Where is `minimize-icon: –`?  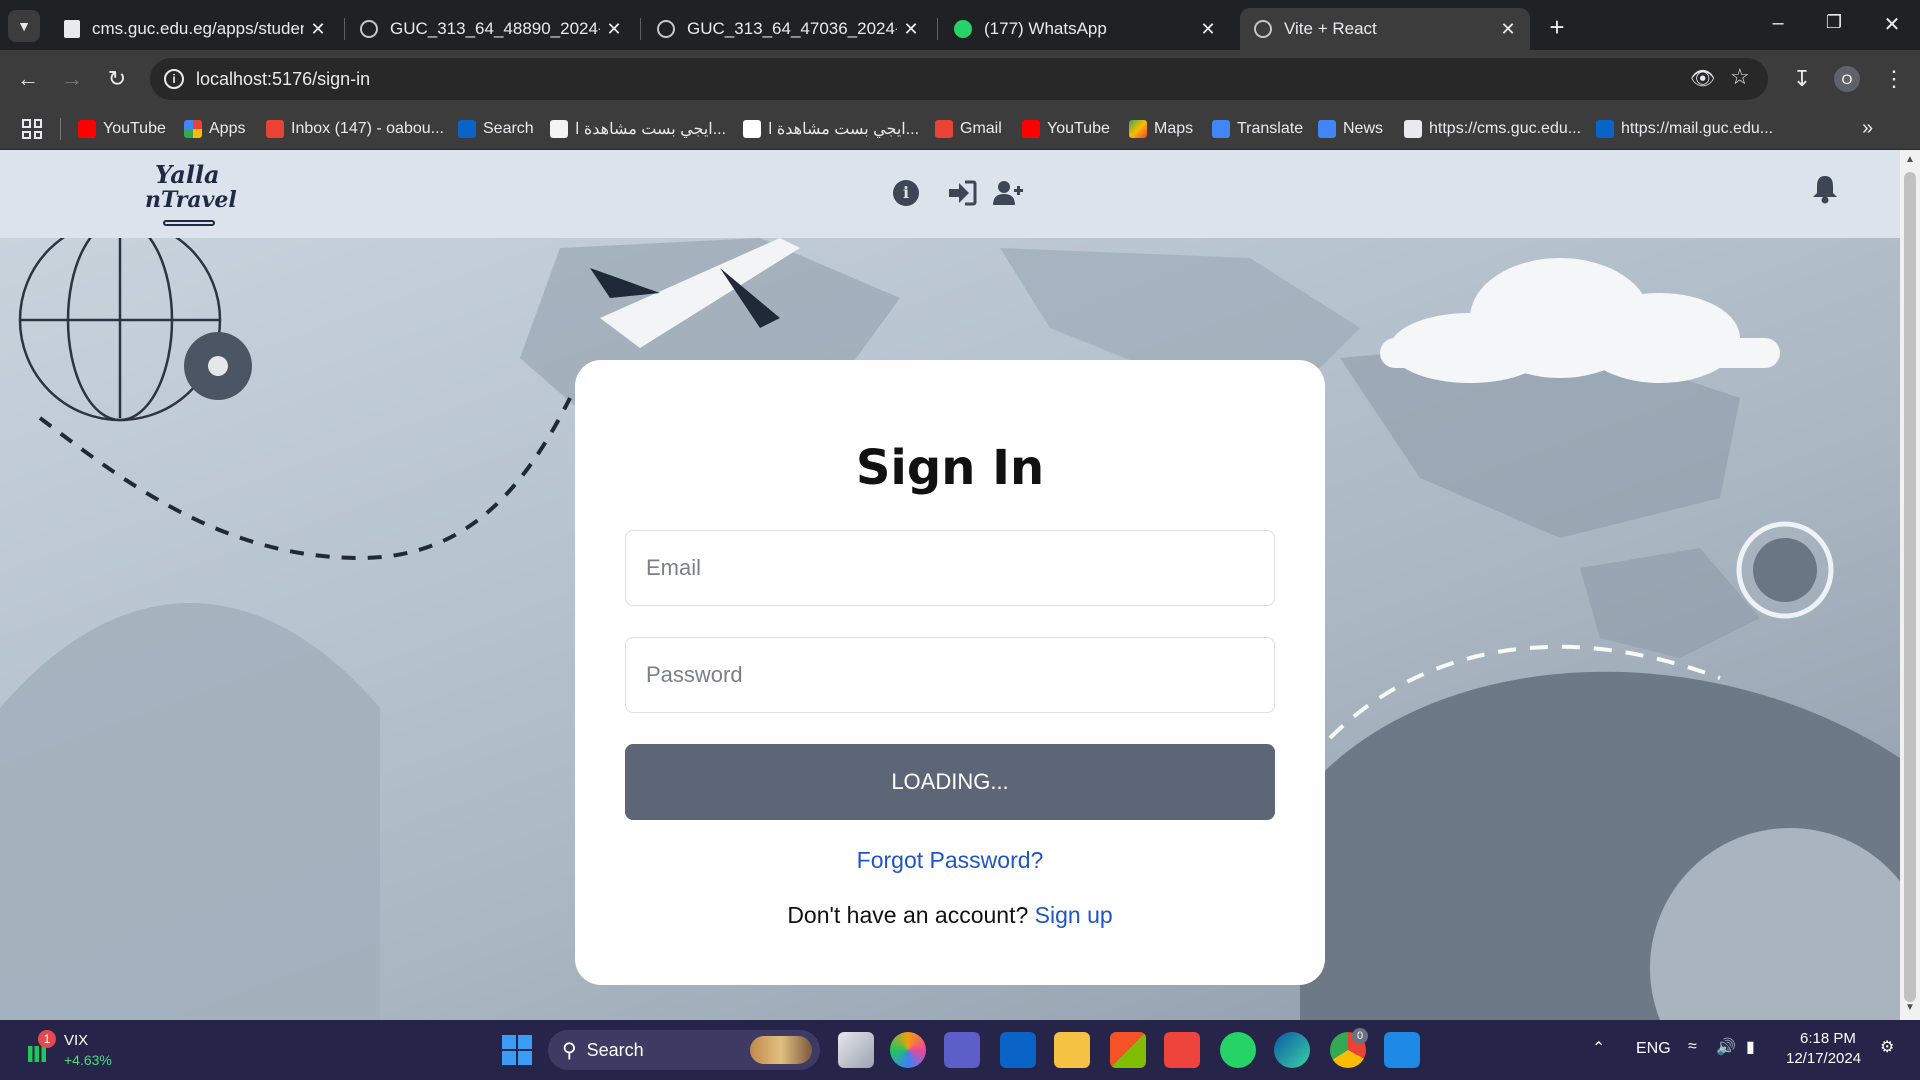 minimize-icon: – is located at coordinates (1778, 23).